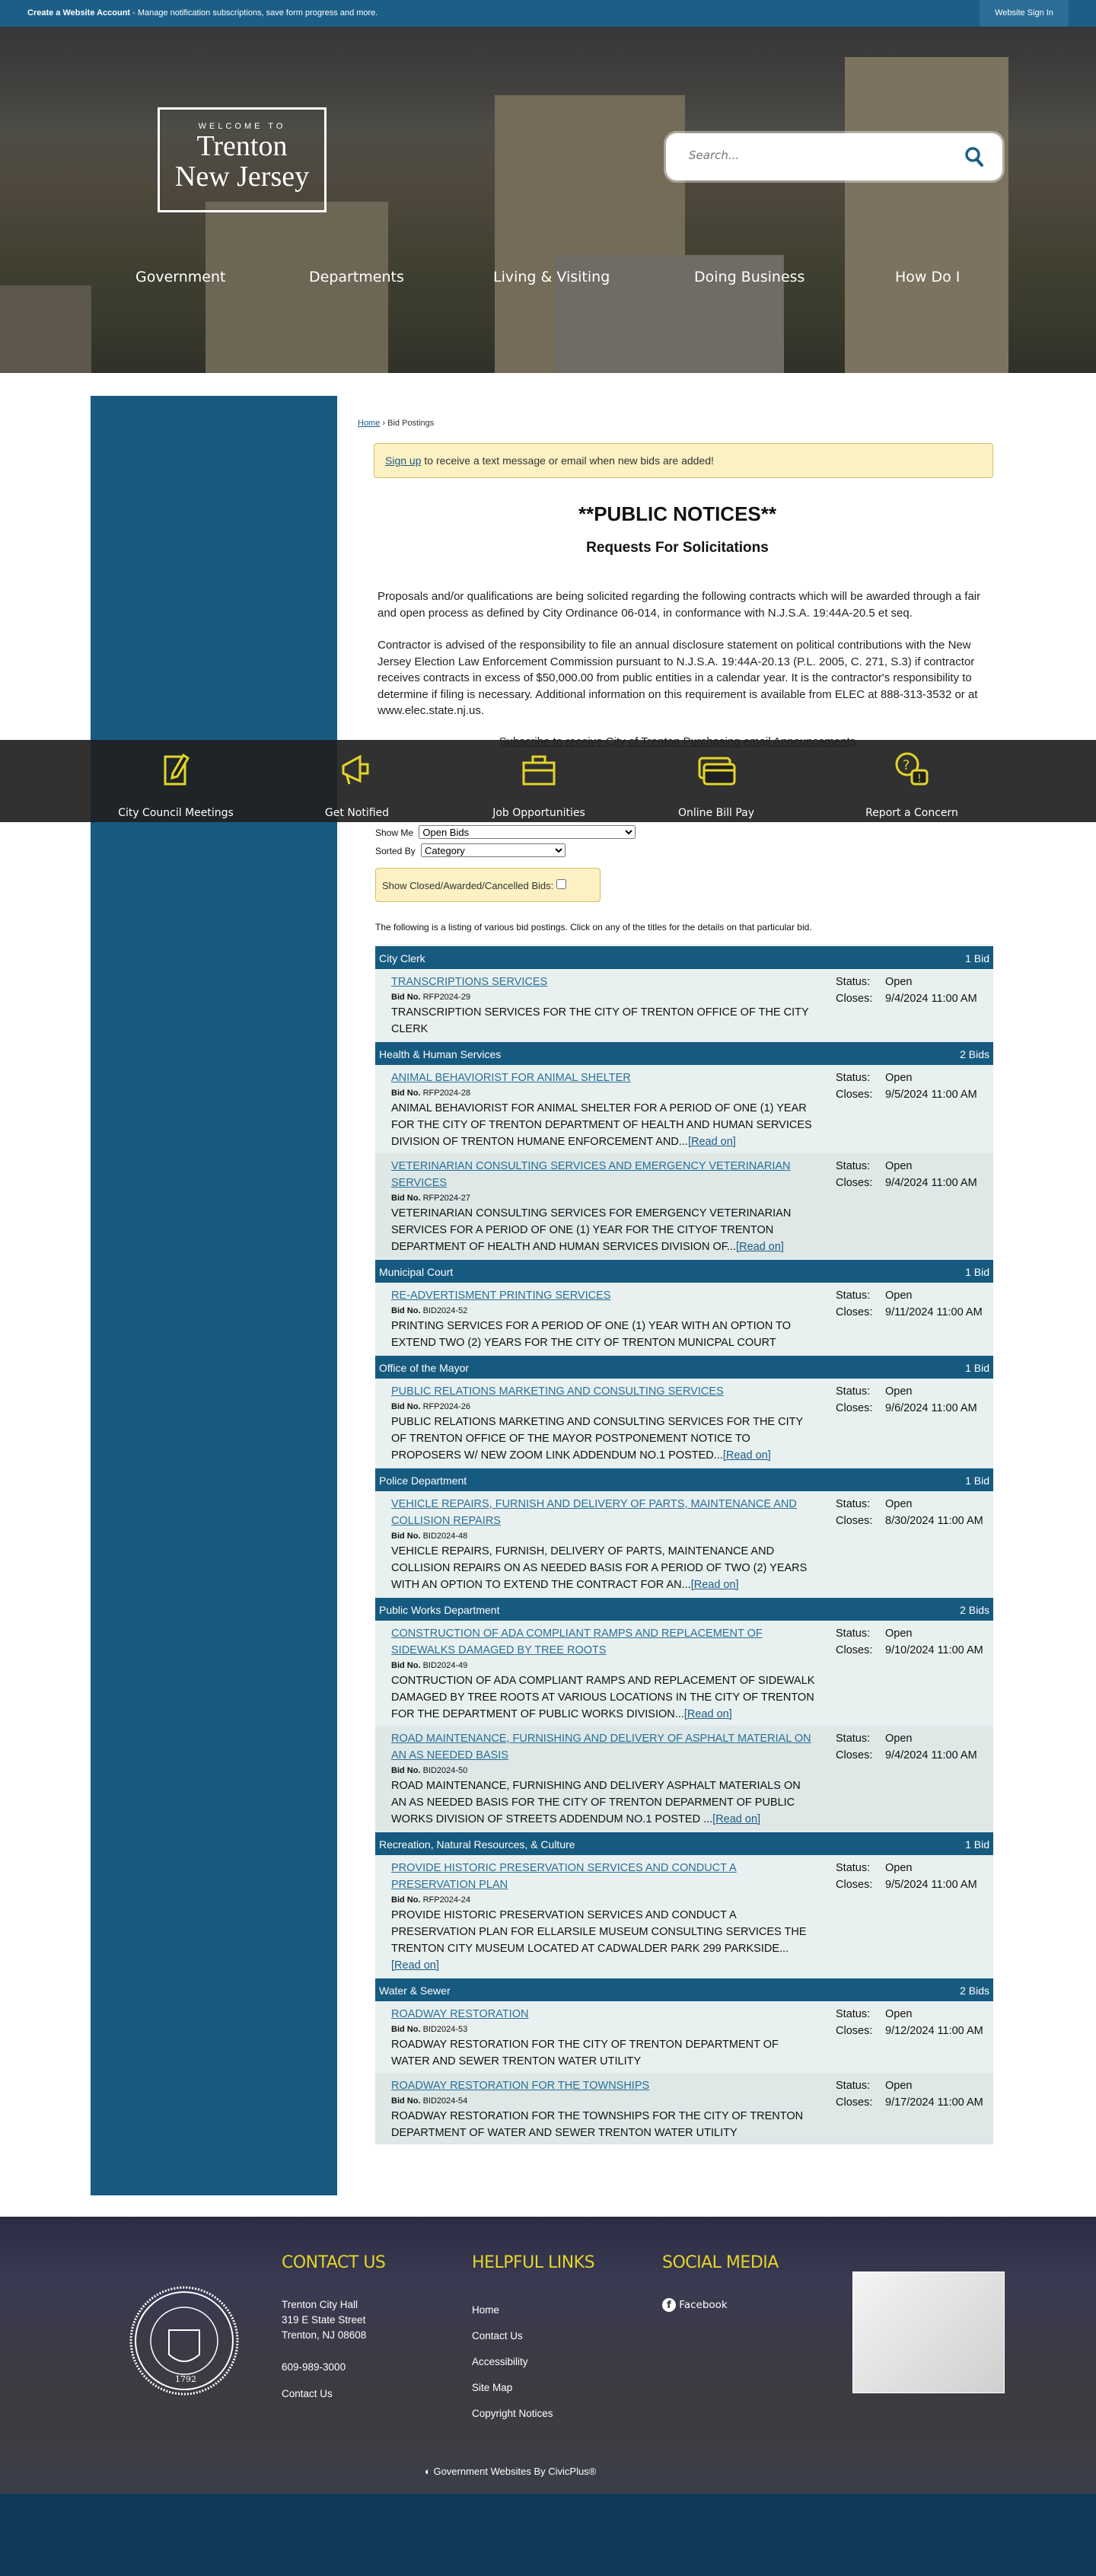  What do you see at coordinates (854, 999) in the screenshot?
I see `closes-label: Closes:` at bounding box center [854, 999].